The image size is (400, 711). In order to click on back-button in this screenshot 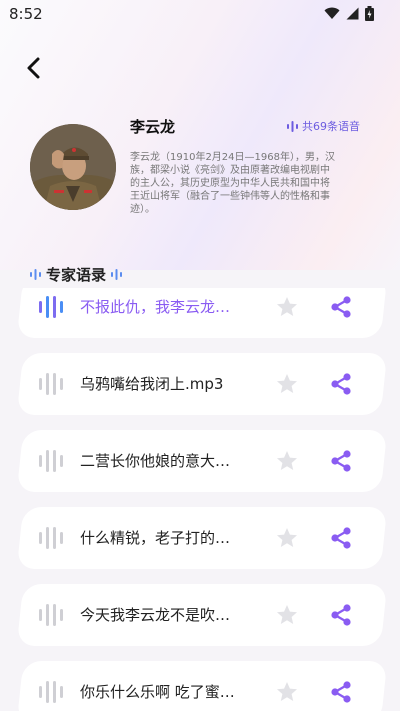, I will do `click(34, 68)`.